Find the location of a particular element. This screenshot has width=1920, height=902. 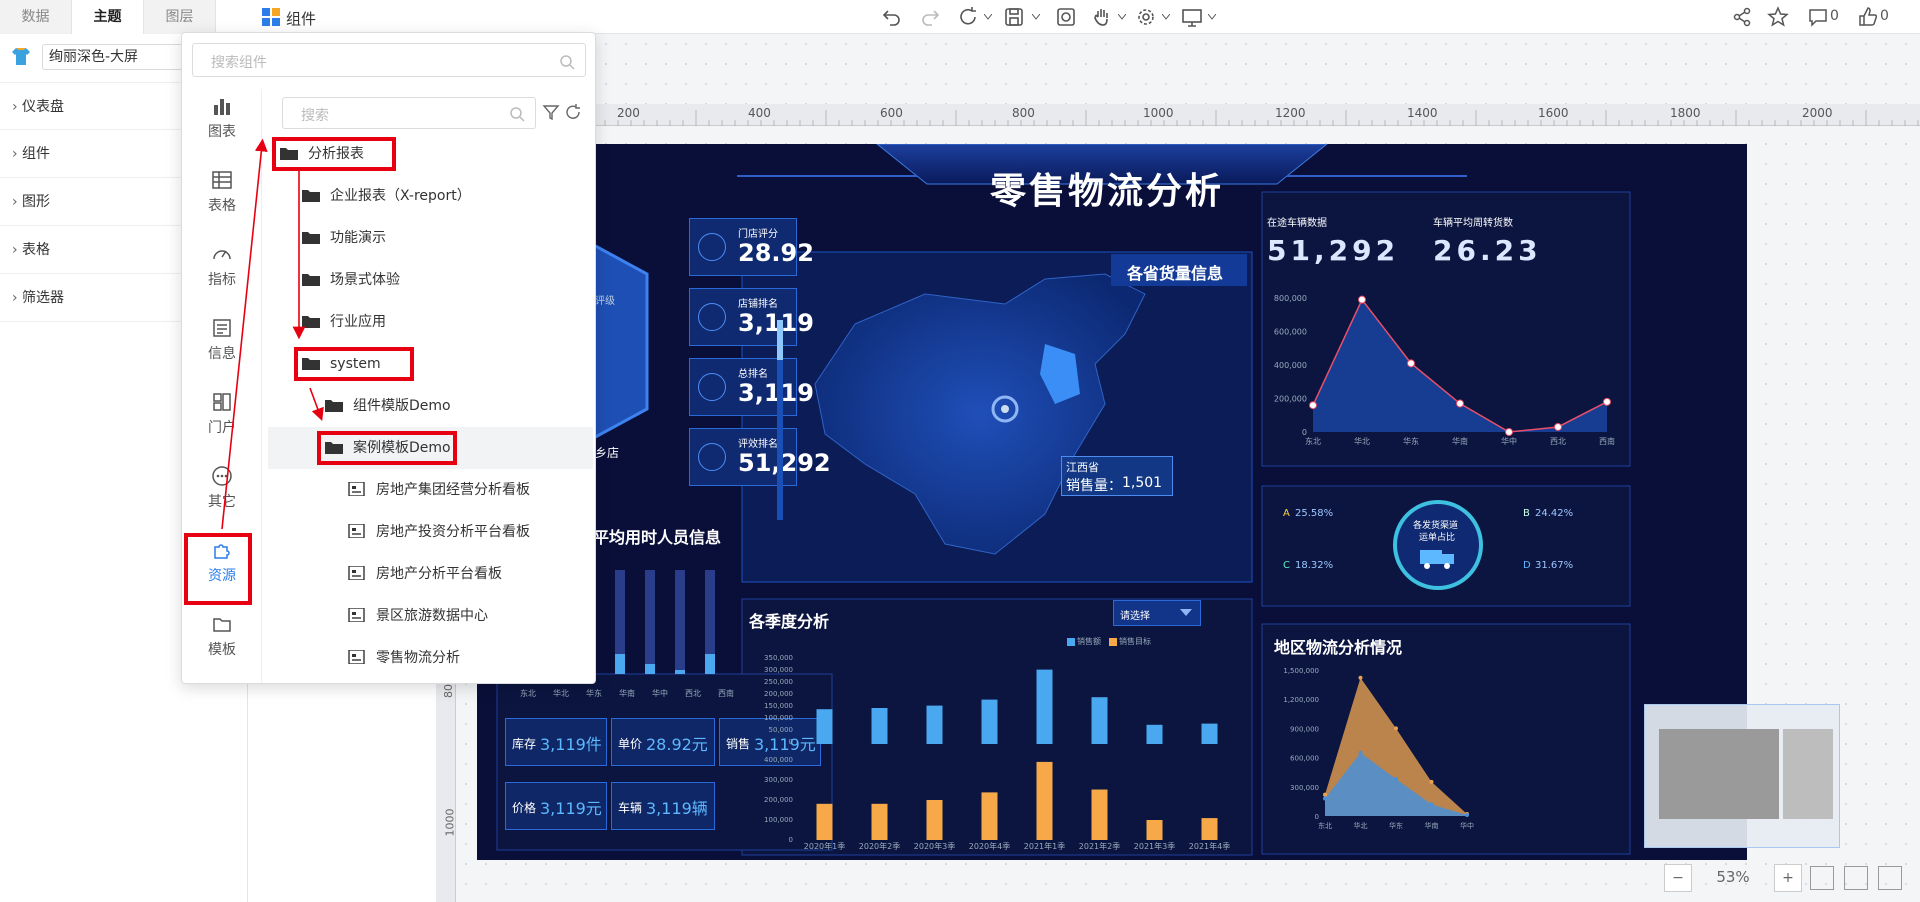

panel-item-label: 筛选器 is located at coordinates (43, 298).